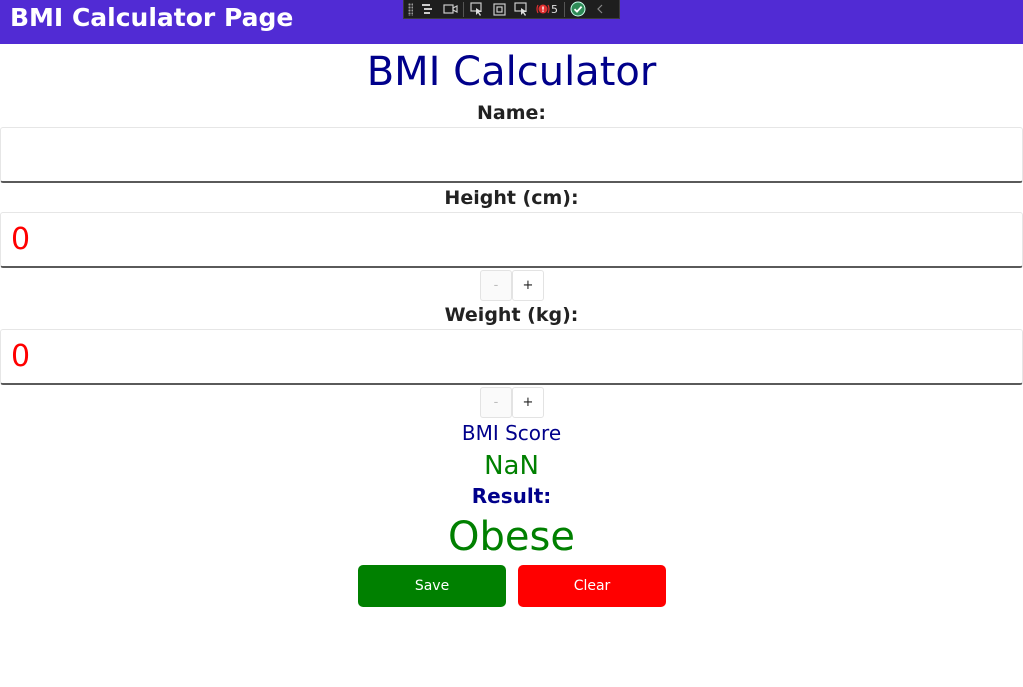  What do you see at coordinates (600, 9) in the screenshot?
I see `collapse-toolbar-icon` at bounding box center [600, 9].